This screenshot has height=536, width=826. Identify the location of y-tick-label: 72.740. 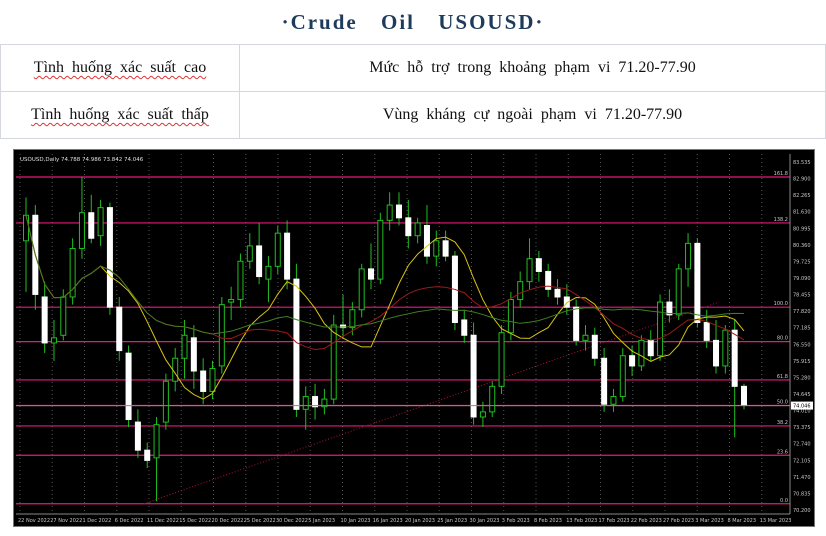
(802, 445).